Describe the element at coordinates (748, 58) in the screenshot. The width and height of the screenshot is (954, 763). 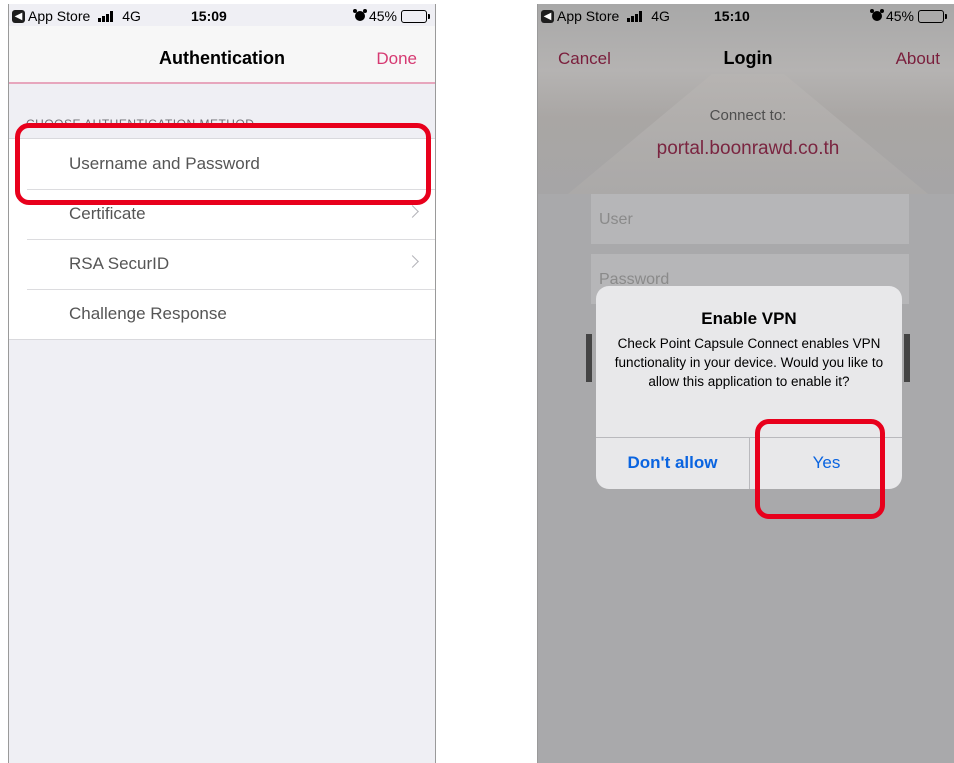
I see `page-title: Login` at that location.